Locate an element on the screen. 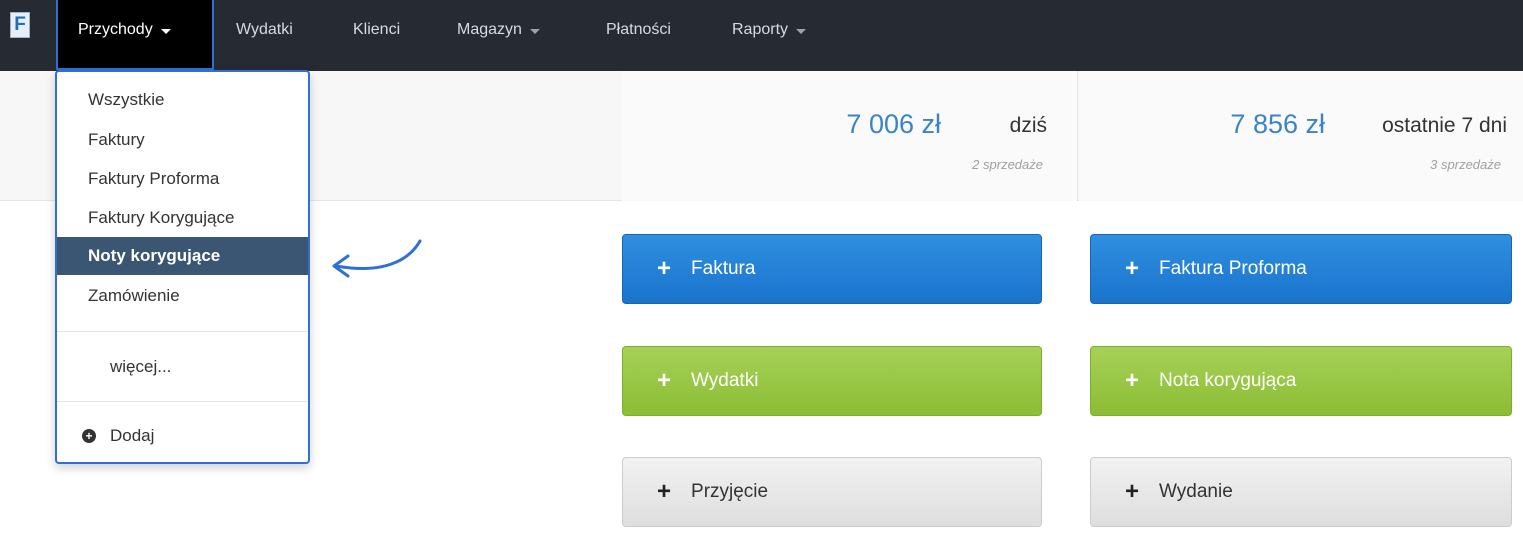 The image size is (1523, 549). dropdown-item-zamowienie: Zamówienie is located at coordinates (182, 296).